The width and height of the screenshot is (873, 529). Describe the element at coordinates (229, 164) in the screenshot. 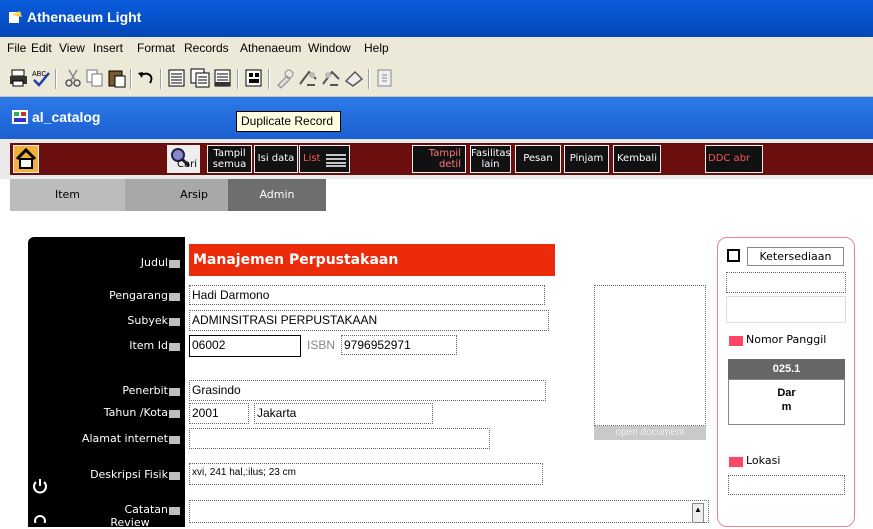

I see `tampil-semua-line2: semua` at that location.